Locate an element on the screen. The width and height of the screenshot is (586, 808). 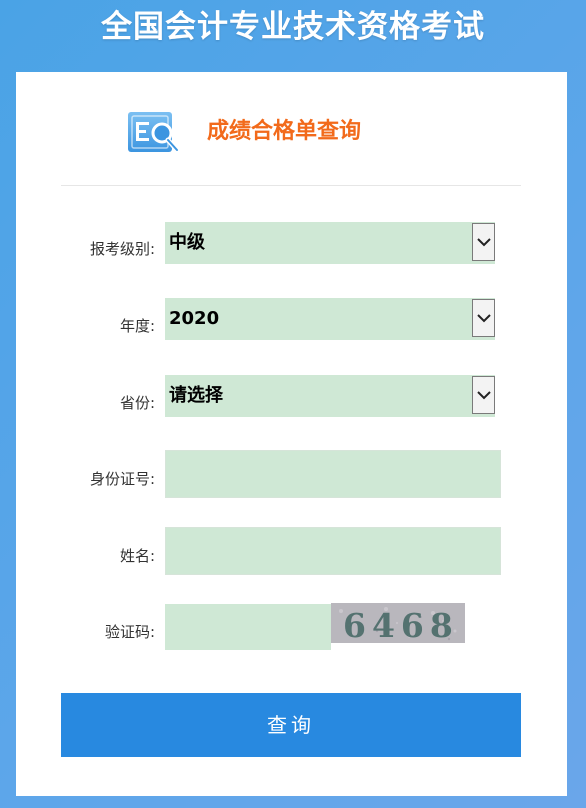
captcha-input is located at coordinates (248, 627).